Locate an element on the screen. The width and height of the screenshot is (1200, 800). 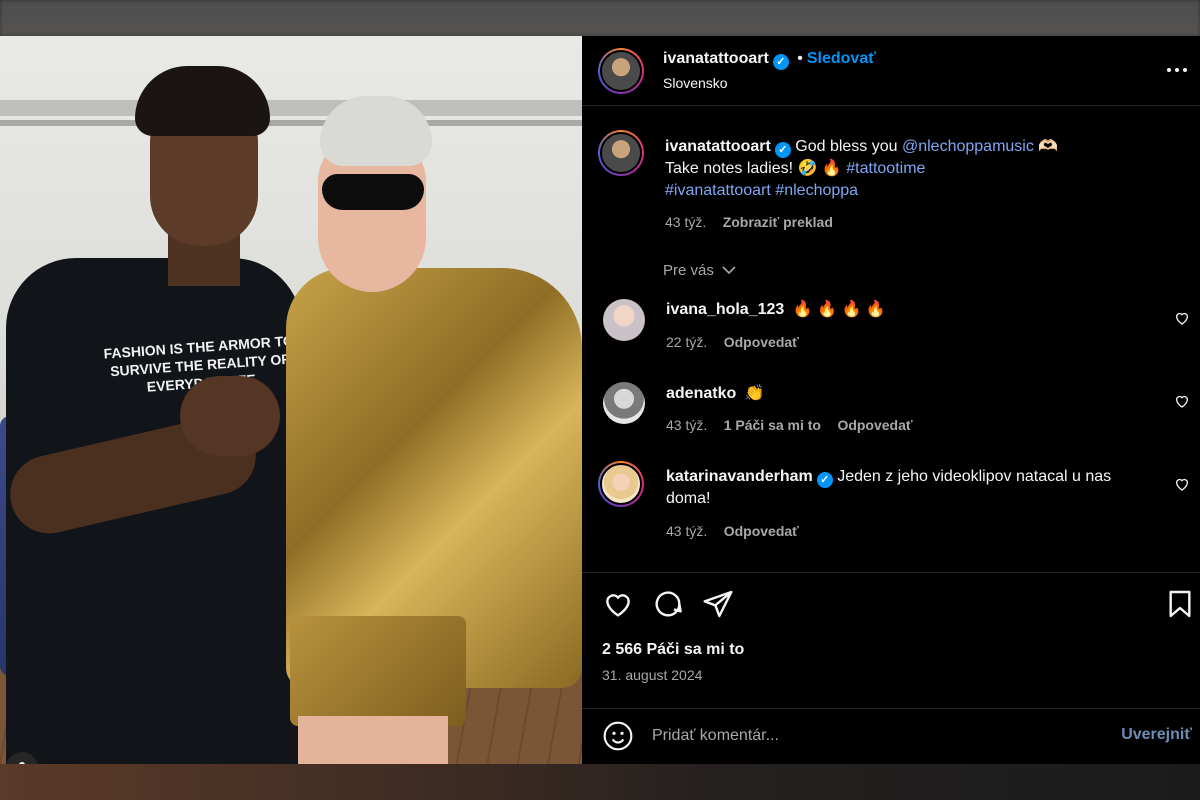
comment-likes-count: 1 Páči sa mi to is located at coordinates (772, 425).